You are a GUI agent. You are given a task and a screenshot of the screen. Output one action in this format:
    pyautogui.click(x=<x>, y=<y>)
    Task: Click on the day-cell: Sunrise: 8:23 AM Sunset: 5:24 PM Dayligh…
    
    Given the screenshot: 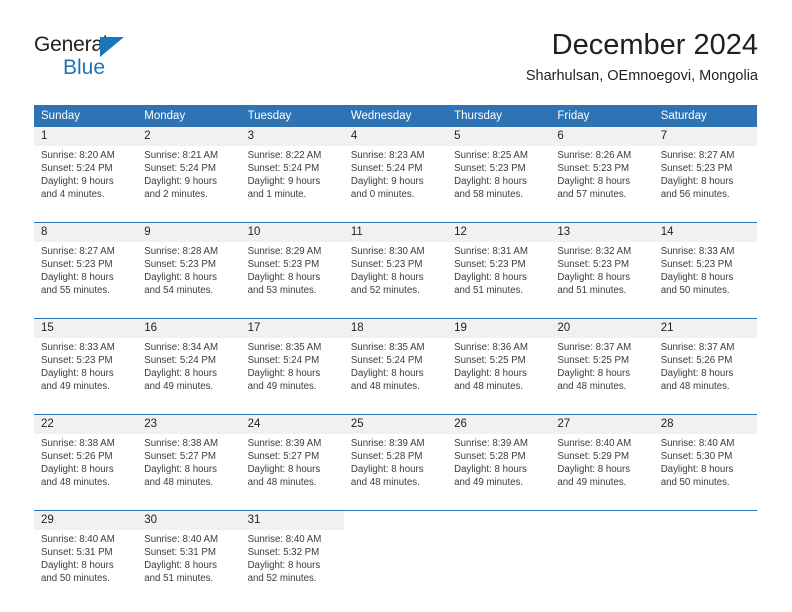 What is the action you would take?
    pyautogui.click(x=395, y=184)
    